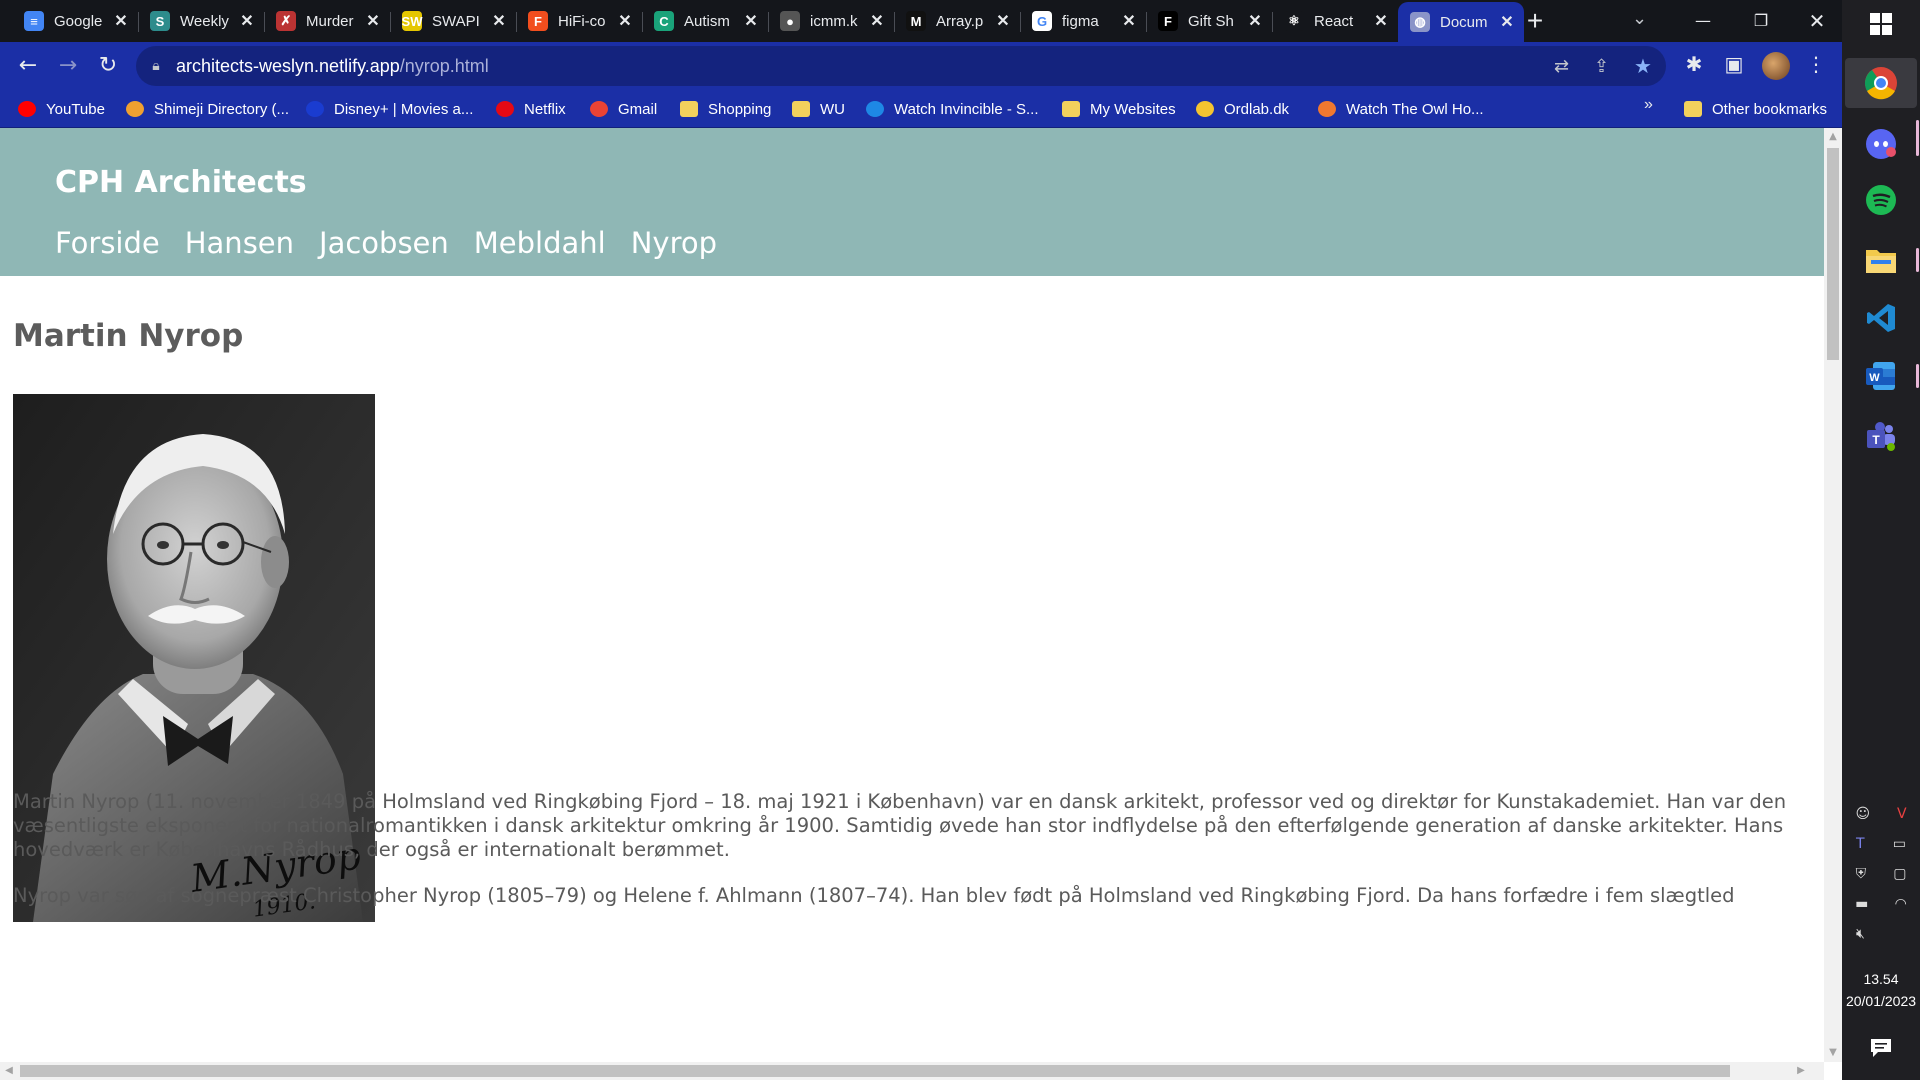 The image size is (1920, 1080). I want to click on bookmark-item: YouTube, so click(61, 109).